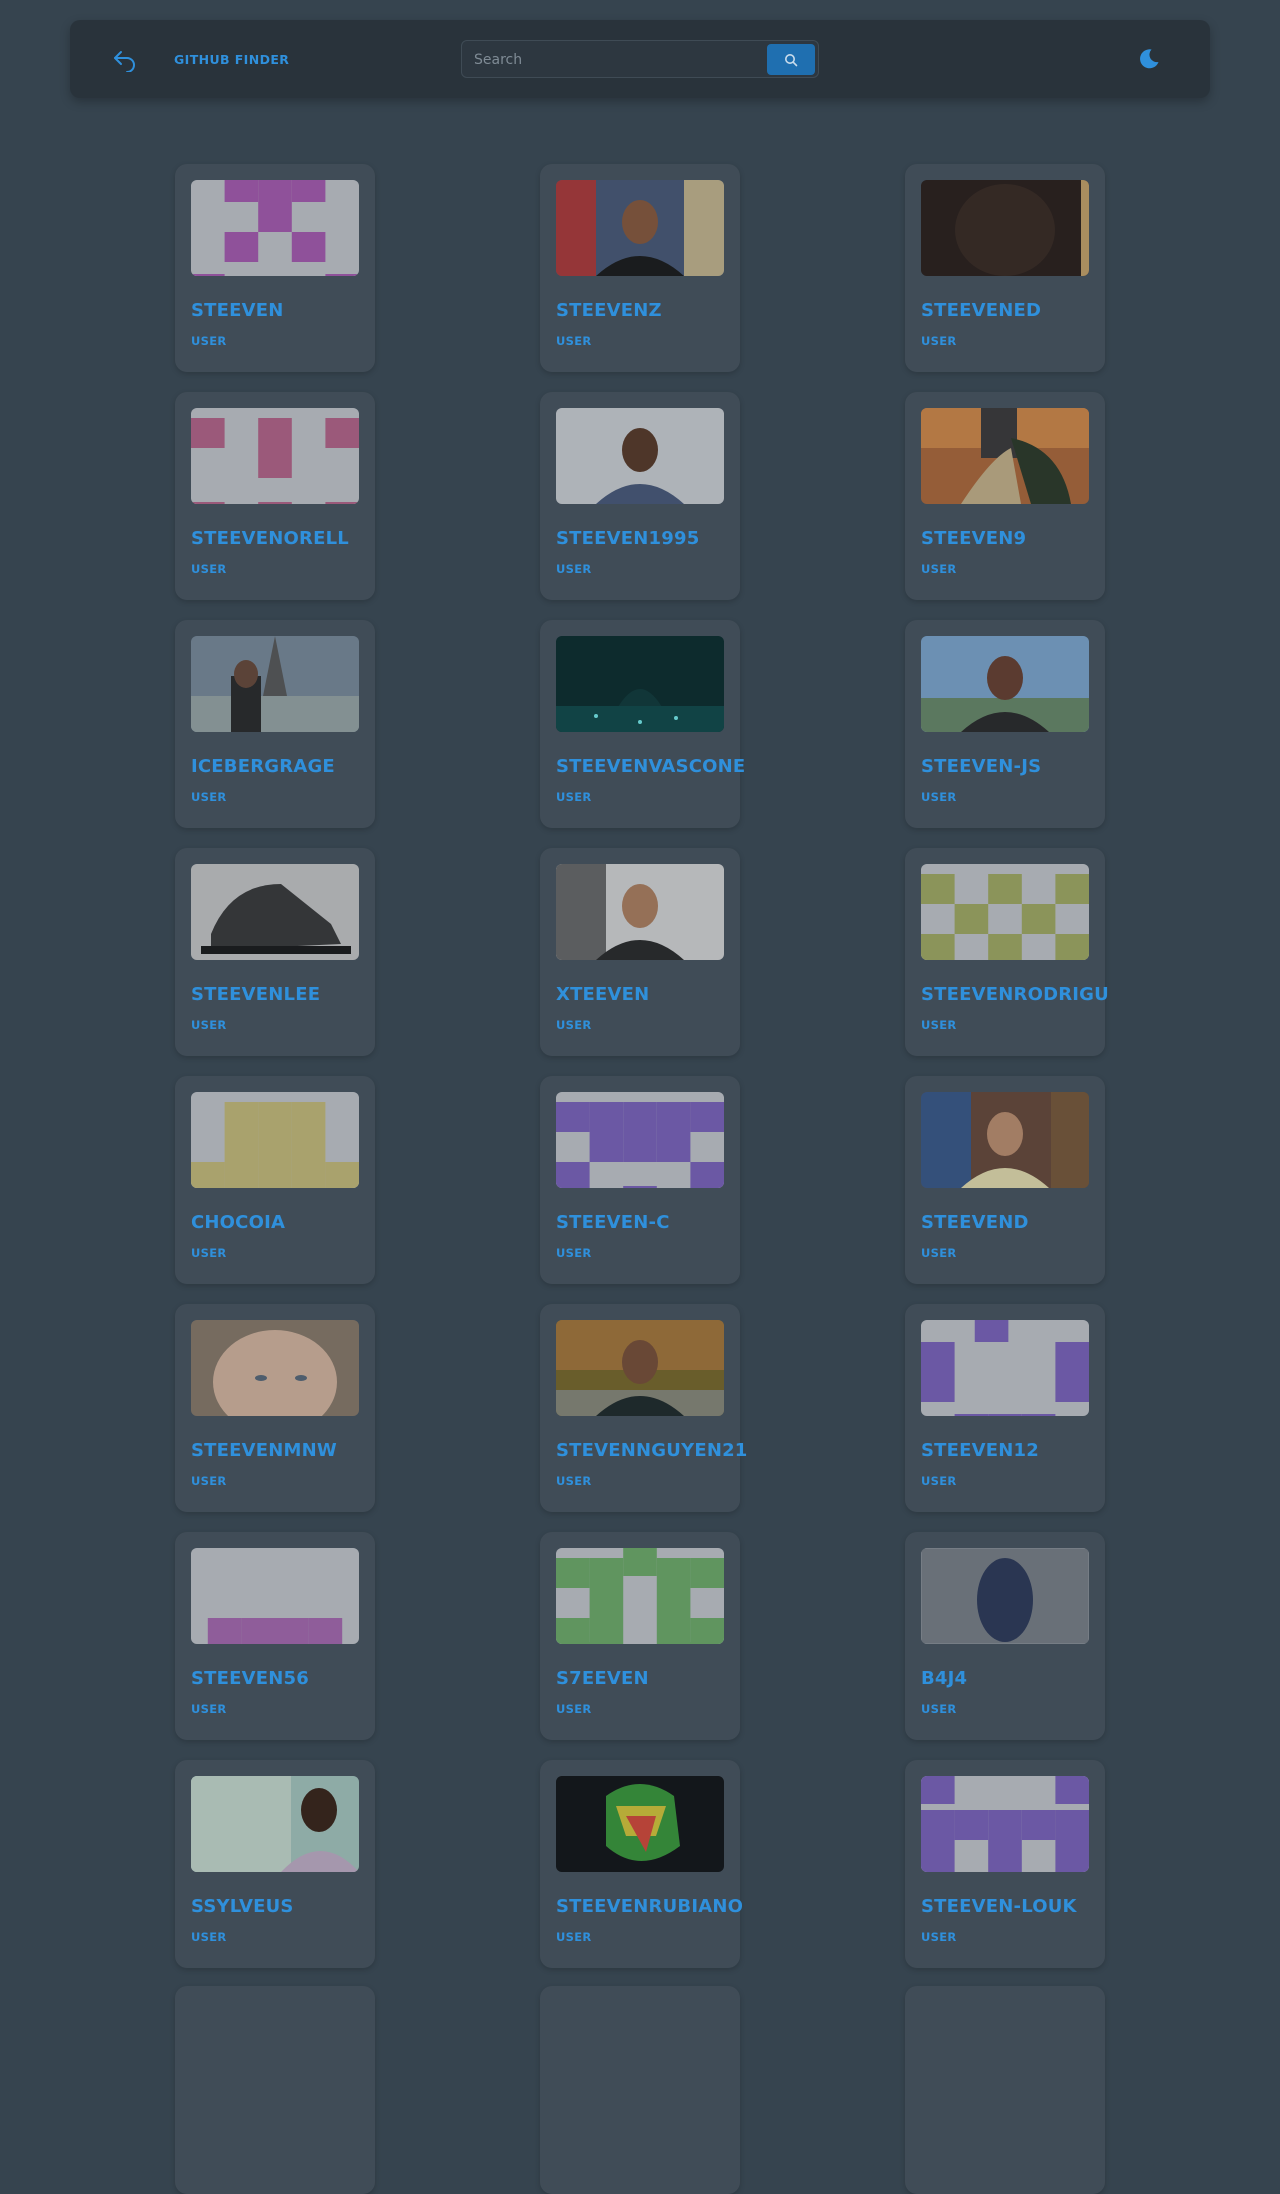  I want to click on user-card: STEEVENORELL USER, so click(275, 496).